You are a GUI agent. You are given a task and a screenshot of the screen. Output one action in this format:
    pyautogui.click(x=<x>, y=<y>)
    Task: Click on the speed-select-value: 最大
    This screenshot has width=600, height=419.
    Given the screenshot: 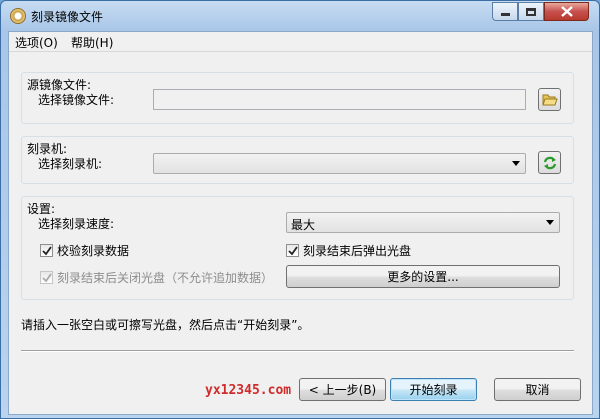 What is the action you would take?
    pyautogui.click(x=303, y=225)
    